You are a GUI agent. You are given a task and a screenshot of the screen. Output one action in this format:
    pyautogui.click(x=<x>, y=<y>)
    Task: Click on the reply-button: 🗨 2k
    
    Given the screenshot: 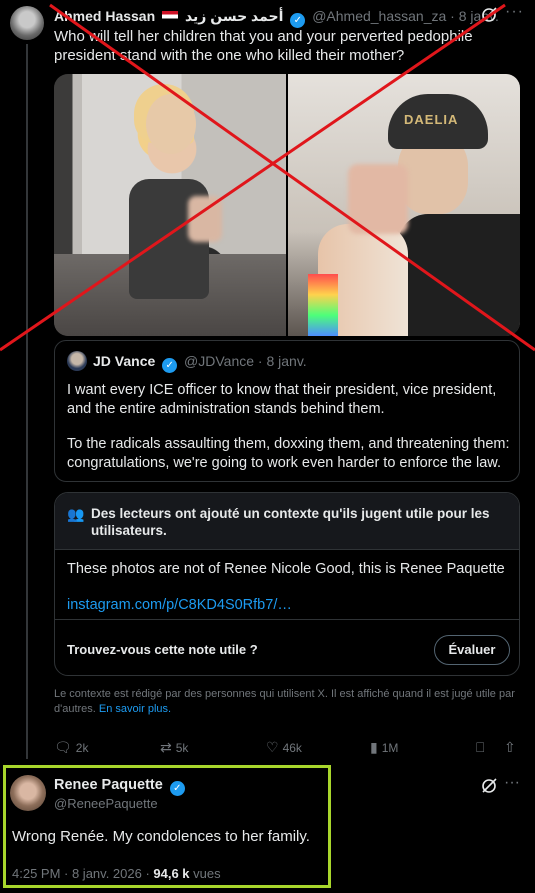 What is the action you would take?
    pyautogui.click(x=71, y=747)
    